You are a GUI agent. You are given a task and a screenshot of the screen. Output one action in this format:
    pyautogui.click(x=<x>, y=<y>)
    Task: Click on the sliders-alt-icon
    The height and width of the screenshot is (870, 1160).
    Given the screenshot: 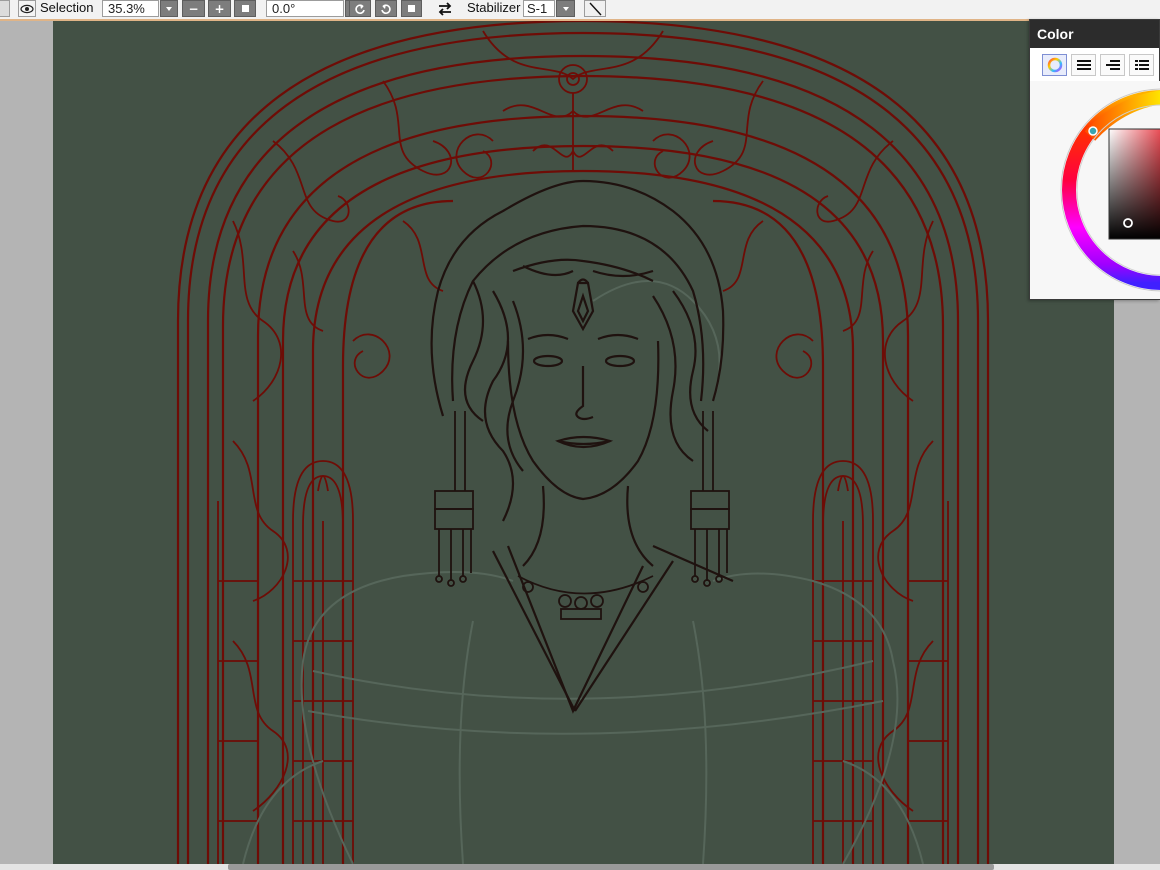 What is the action you would take?
    pyautogui.click(x=1112, y=65)
    